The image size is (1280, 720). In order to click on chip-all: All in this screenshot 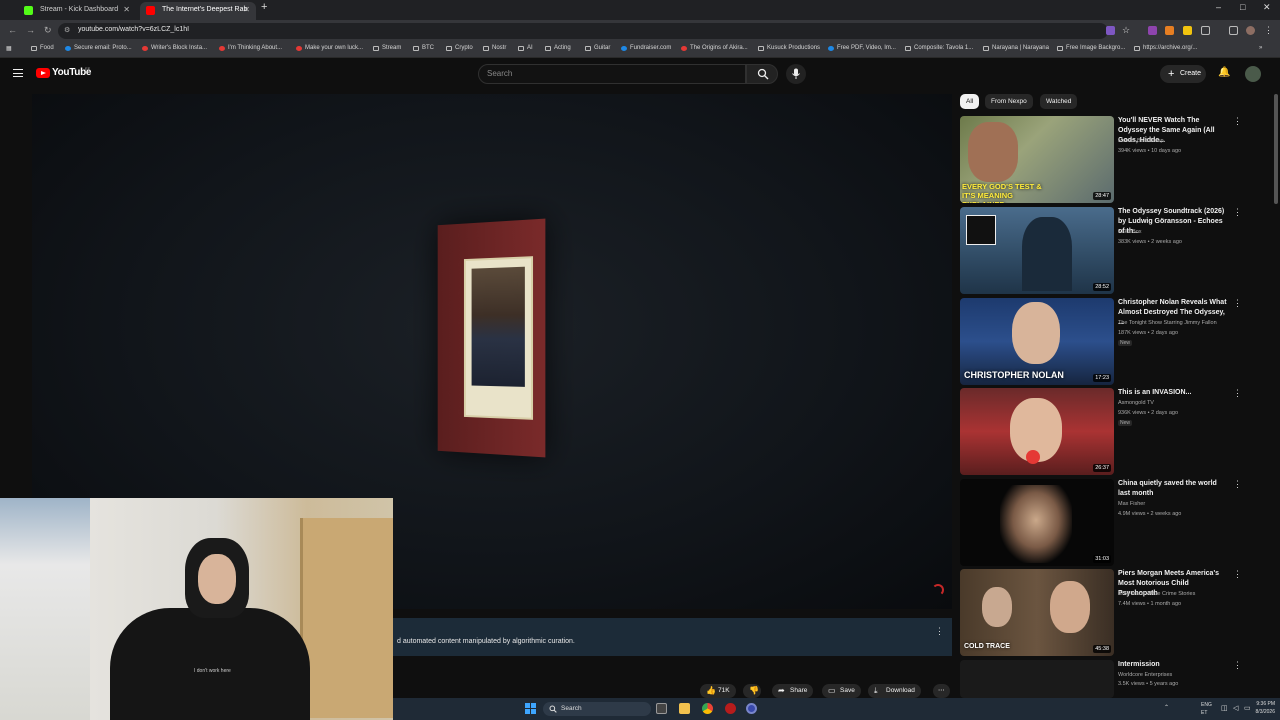, I will do `click(970, 101)`.